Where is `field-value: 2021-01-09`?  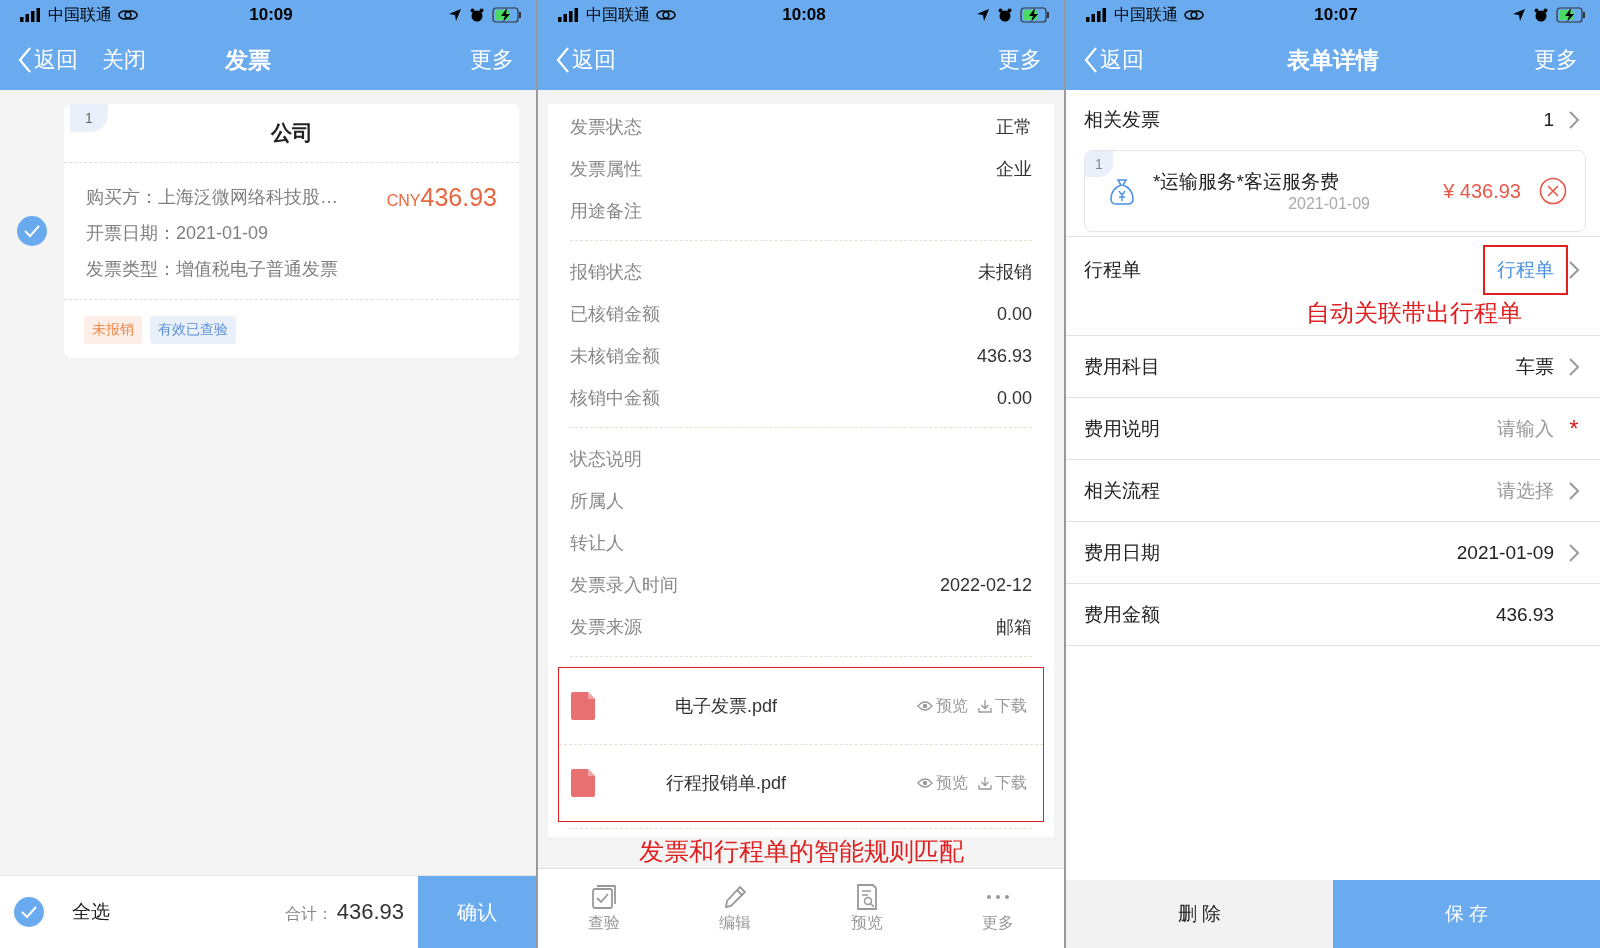 field-value: 2021-01-09 is located at coordinates (1505, 552).